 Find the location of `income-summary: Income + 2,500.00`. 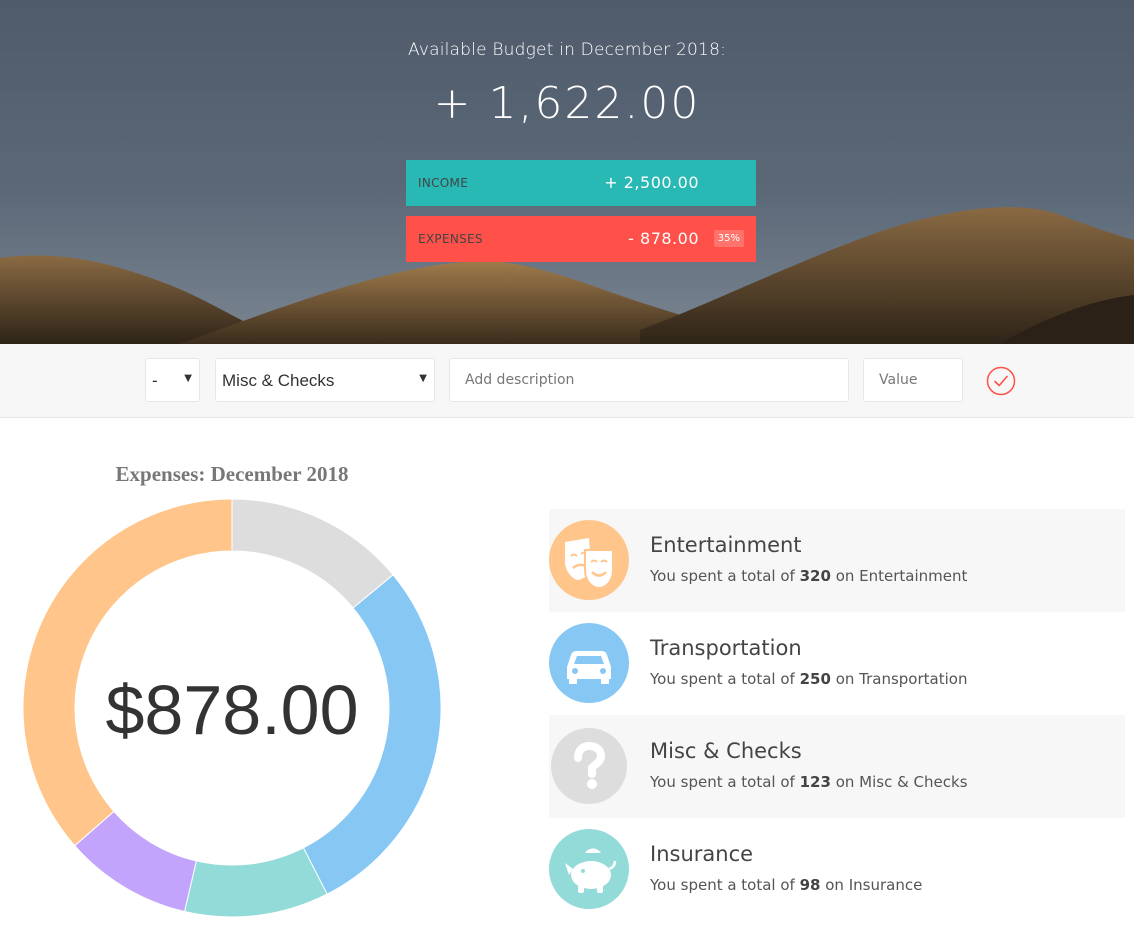

income-summary: Income + 2,500.00 is located at coordinates (581, 183).